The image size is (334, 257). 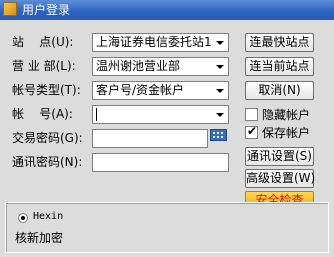 I want to click on radio-dot, so click(x=23, y=218).